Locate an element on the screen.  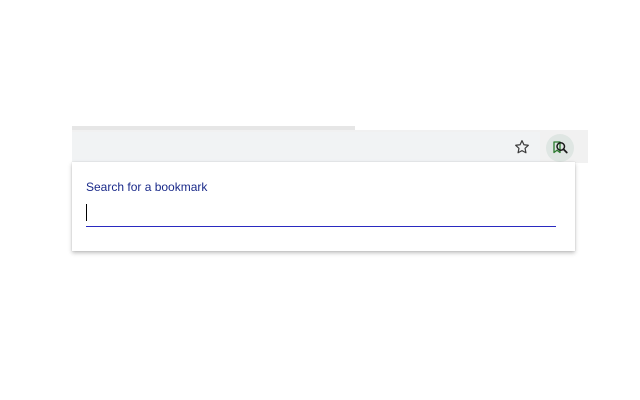
star-outline-icon is located at coordinates (522, 147).